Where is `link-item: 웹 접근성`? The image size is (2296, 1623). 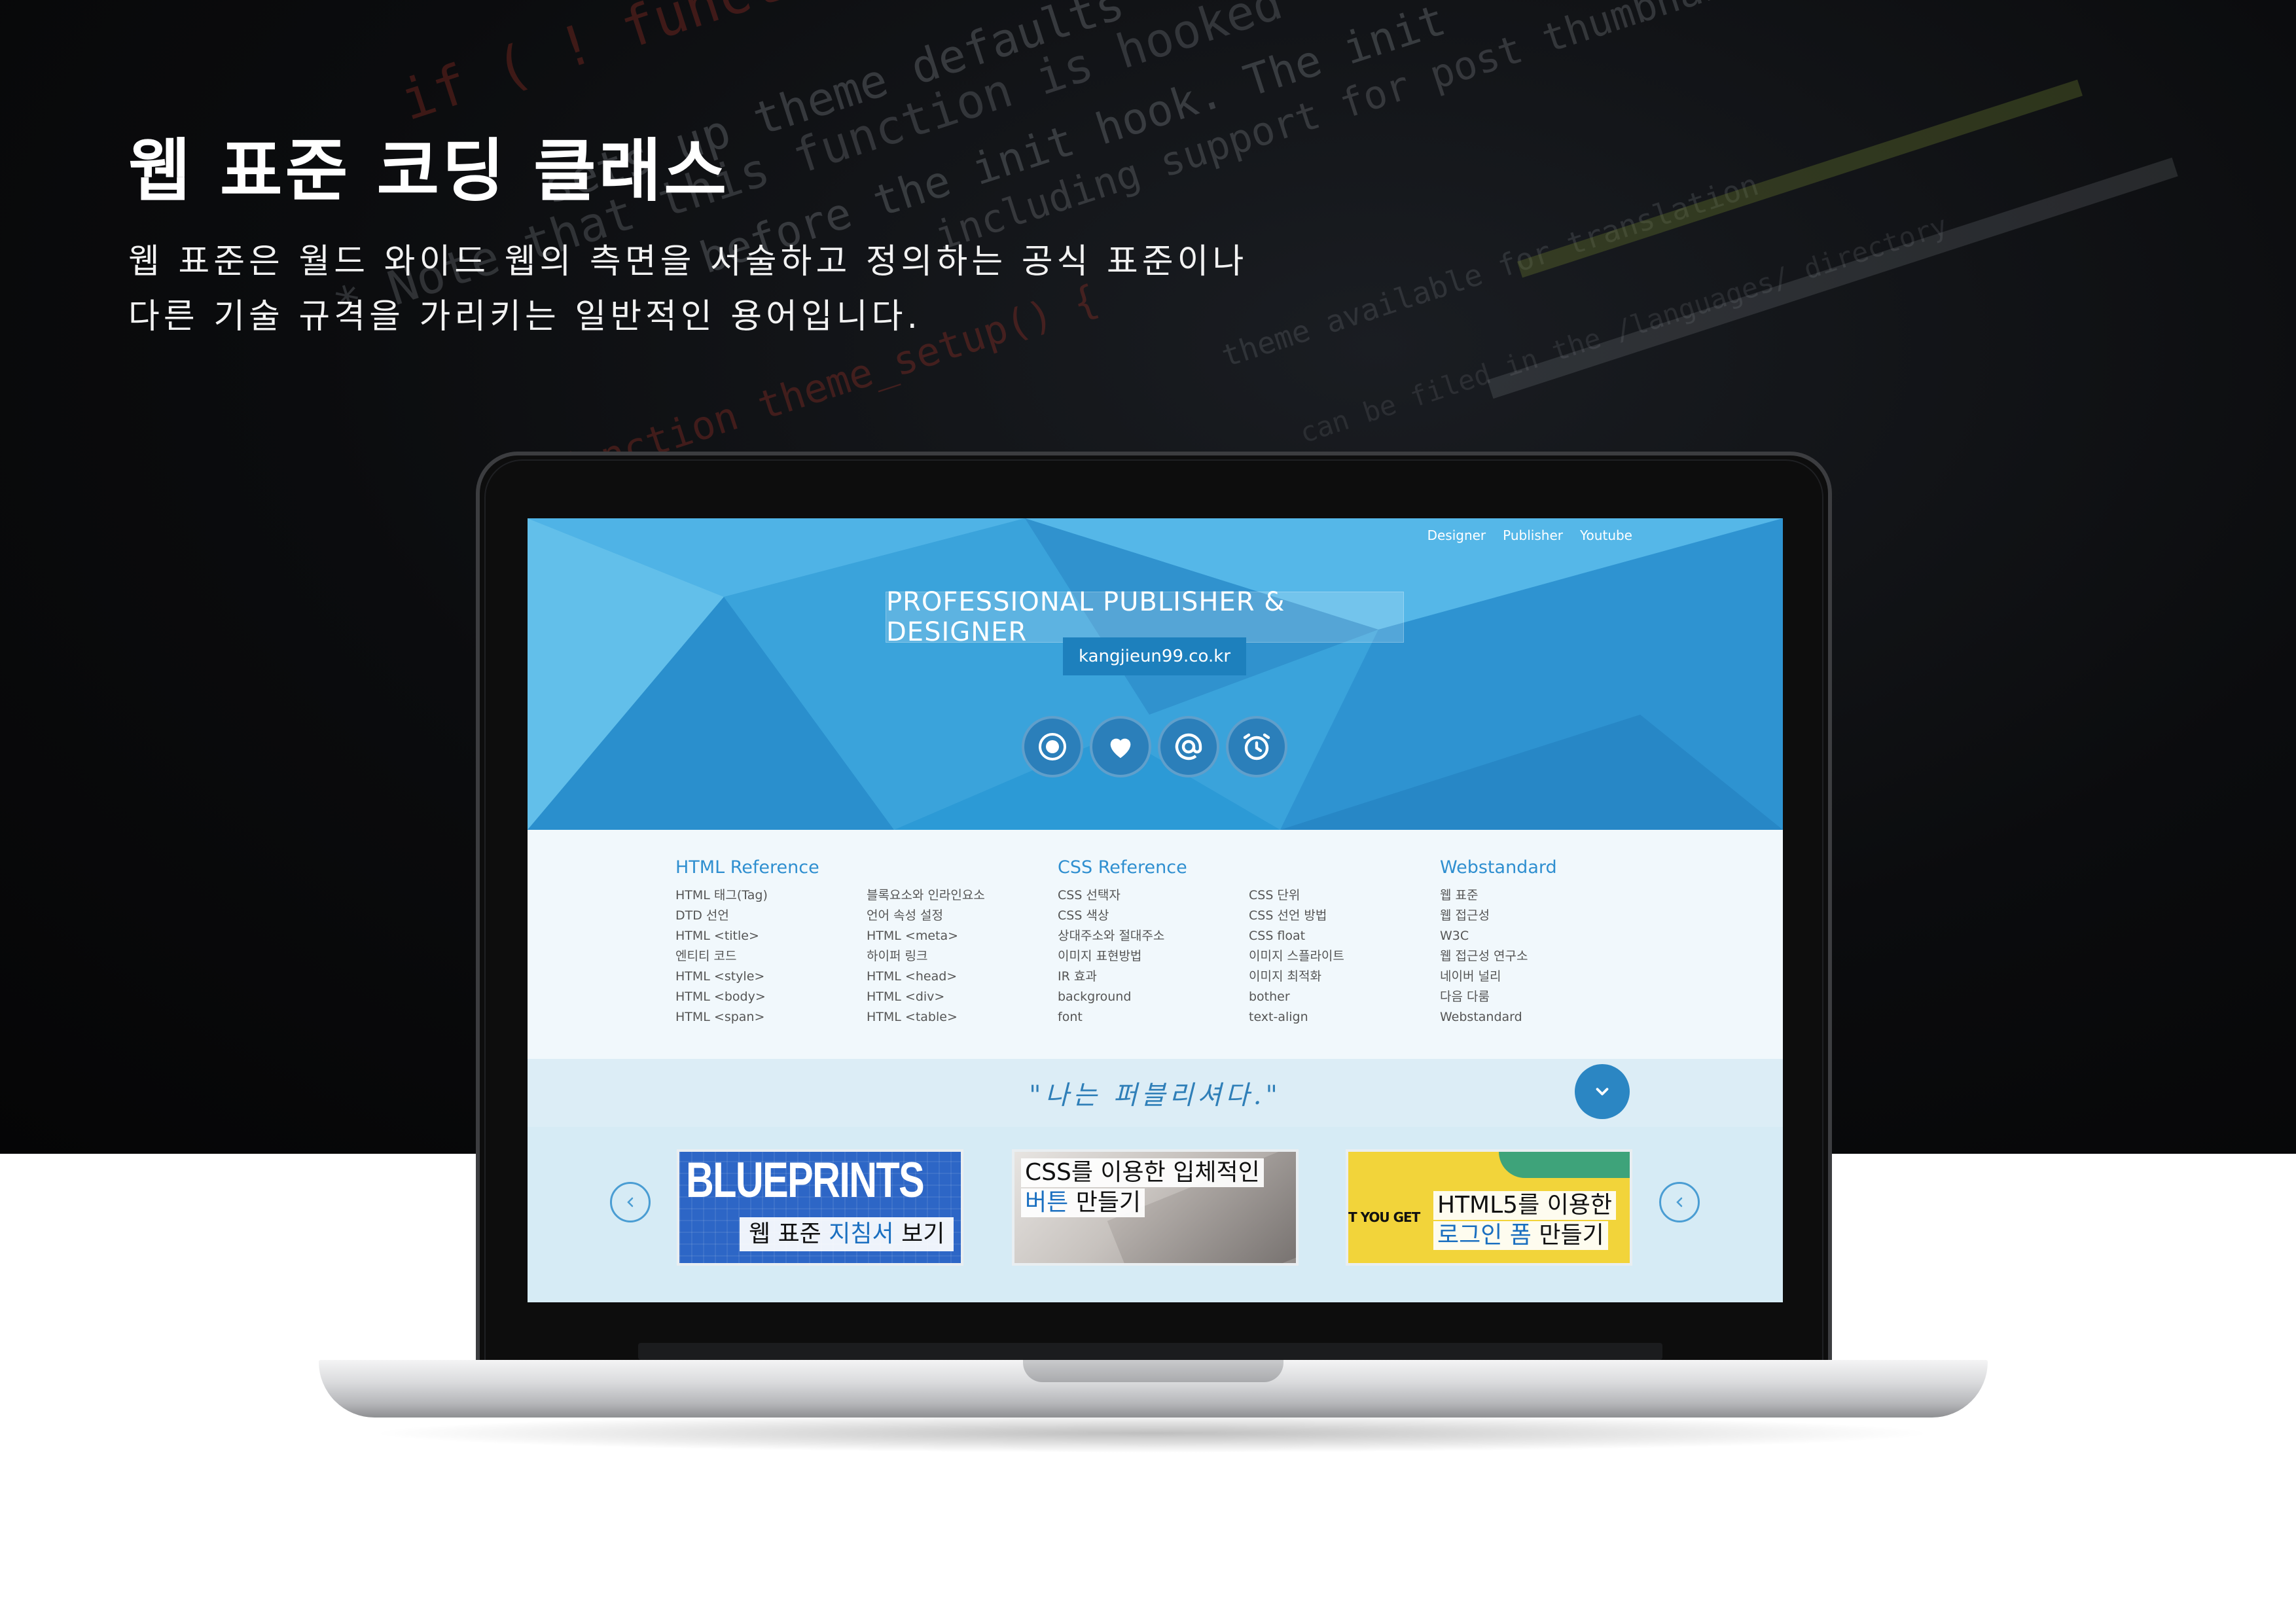
link-item: 웹 접근성 is located at coordinates (1498, 916).